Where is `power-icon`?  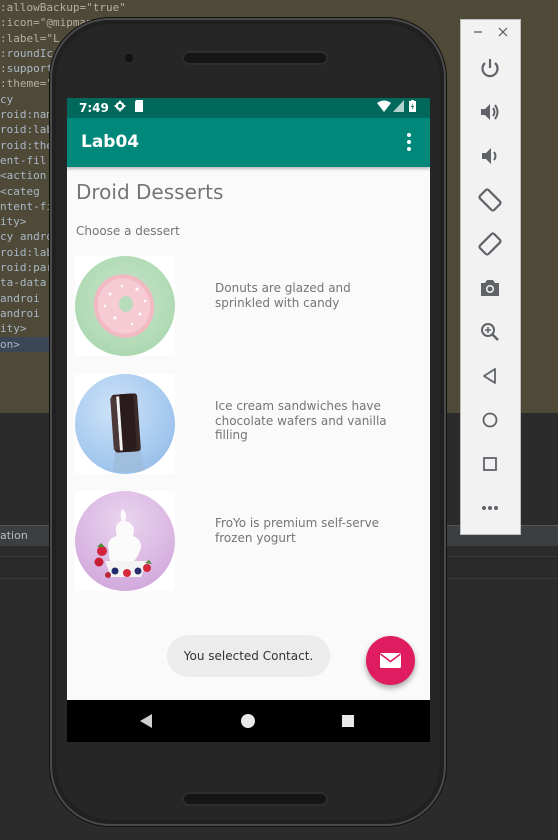
power-icon is located at coordinates (490, 68).